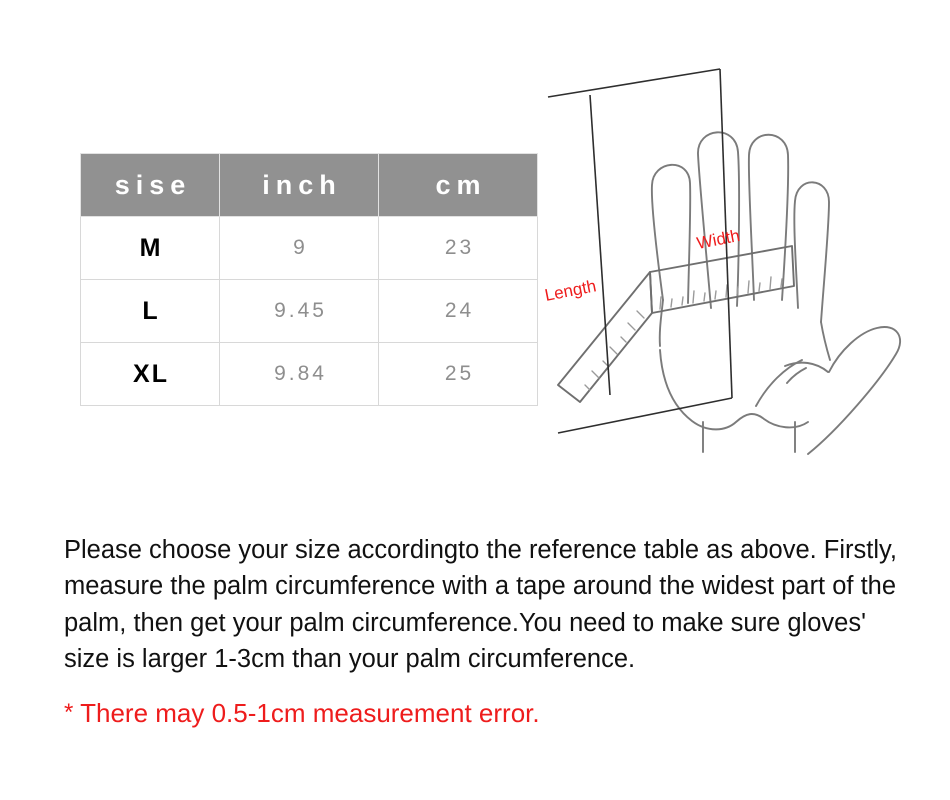 This screenshot has height=800, width=950. Describe the element at coordinates (299, 311) in the screenshot. I see `cell-inch: 9.45` at that location.